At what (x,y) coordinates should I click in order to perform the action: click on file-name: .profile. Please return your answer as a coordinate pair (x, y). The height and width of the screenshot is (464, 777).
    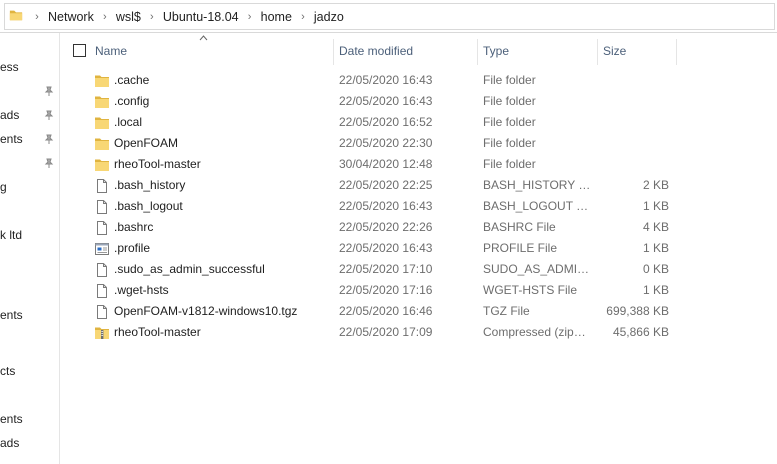
    Looking at the image, I should click on (132, 248).